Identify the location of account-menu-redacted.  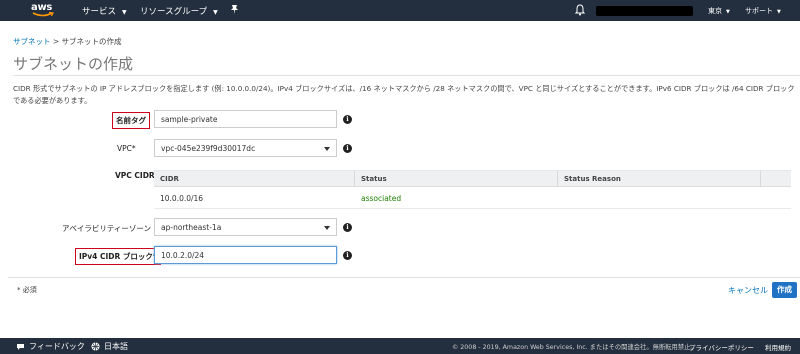
(644, 11).